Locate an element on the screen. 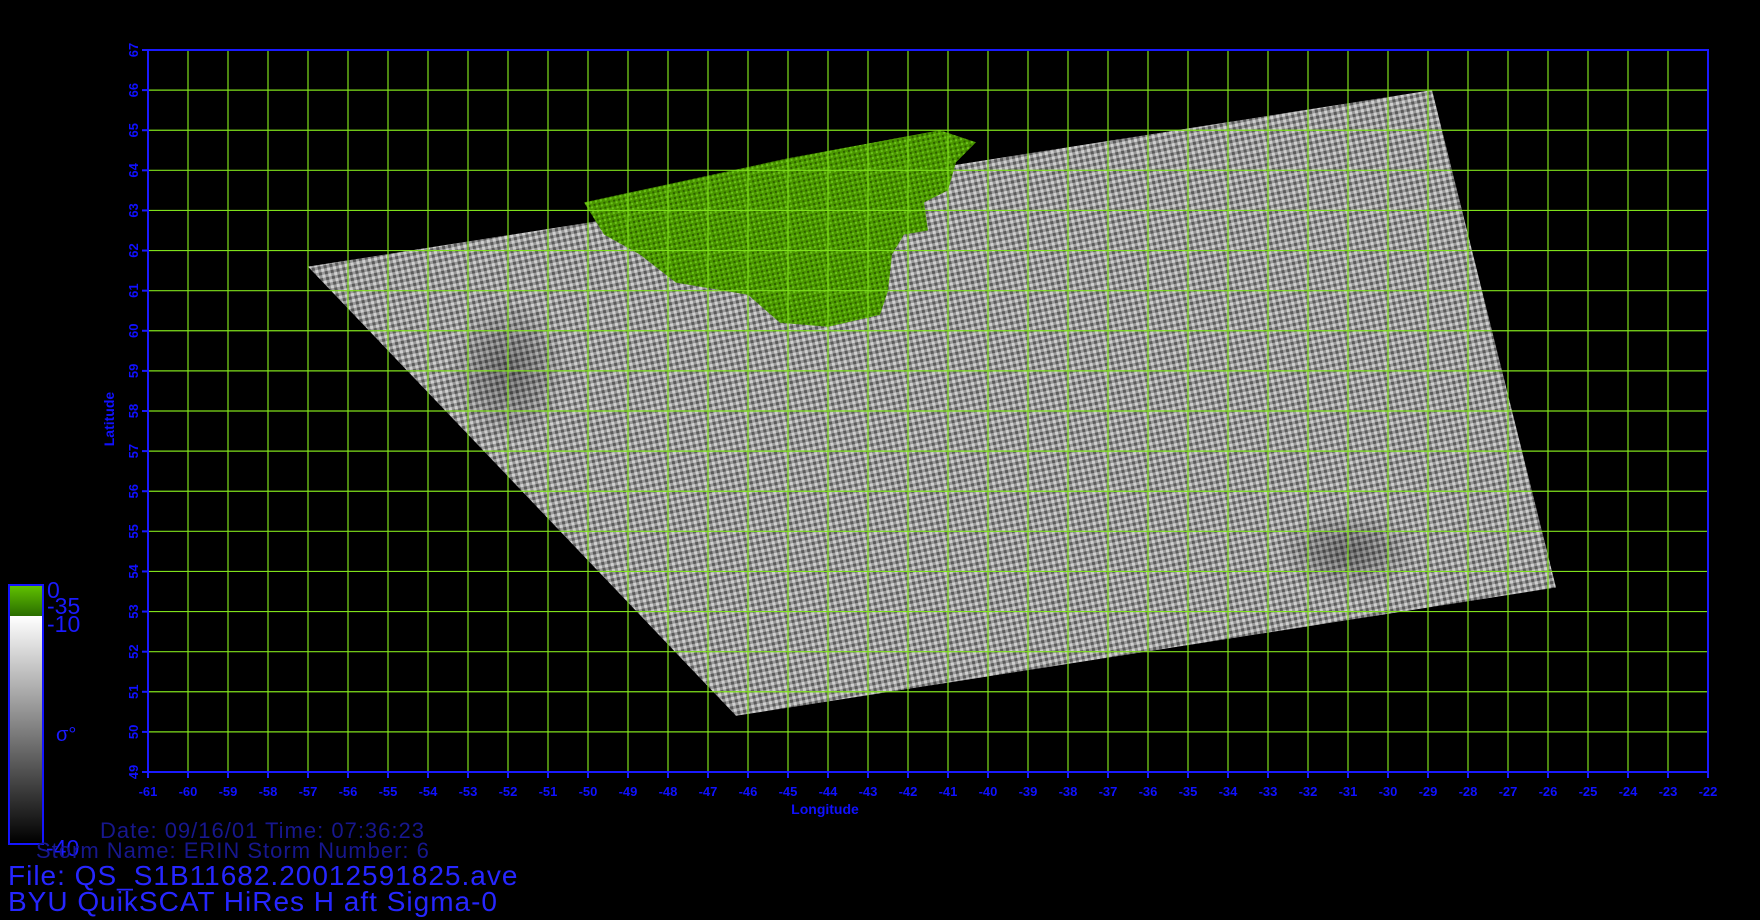 Image resolution: width=1760 pixels, height=920 pixels. x-tick-label: -42 is located at coordinates (908, 791).